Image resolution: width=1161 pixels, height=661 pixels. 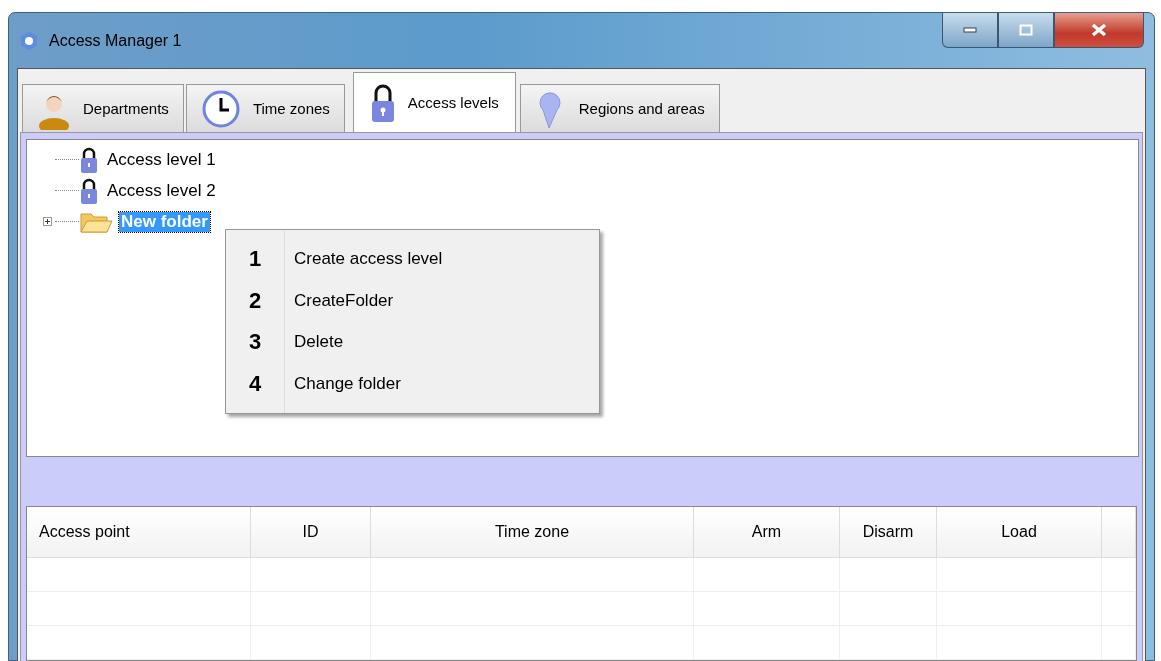 What do you see at coordinates (767, 532) in the screenshot?
I see `column-header: Arm` at bounding box center [767, 532].